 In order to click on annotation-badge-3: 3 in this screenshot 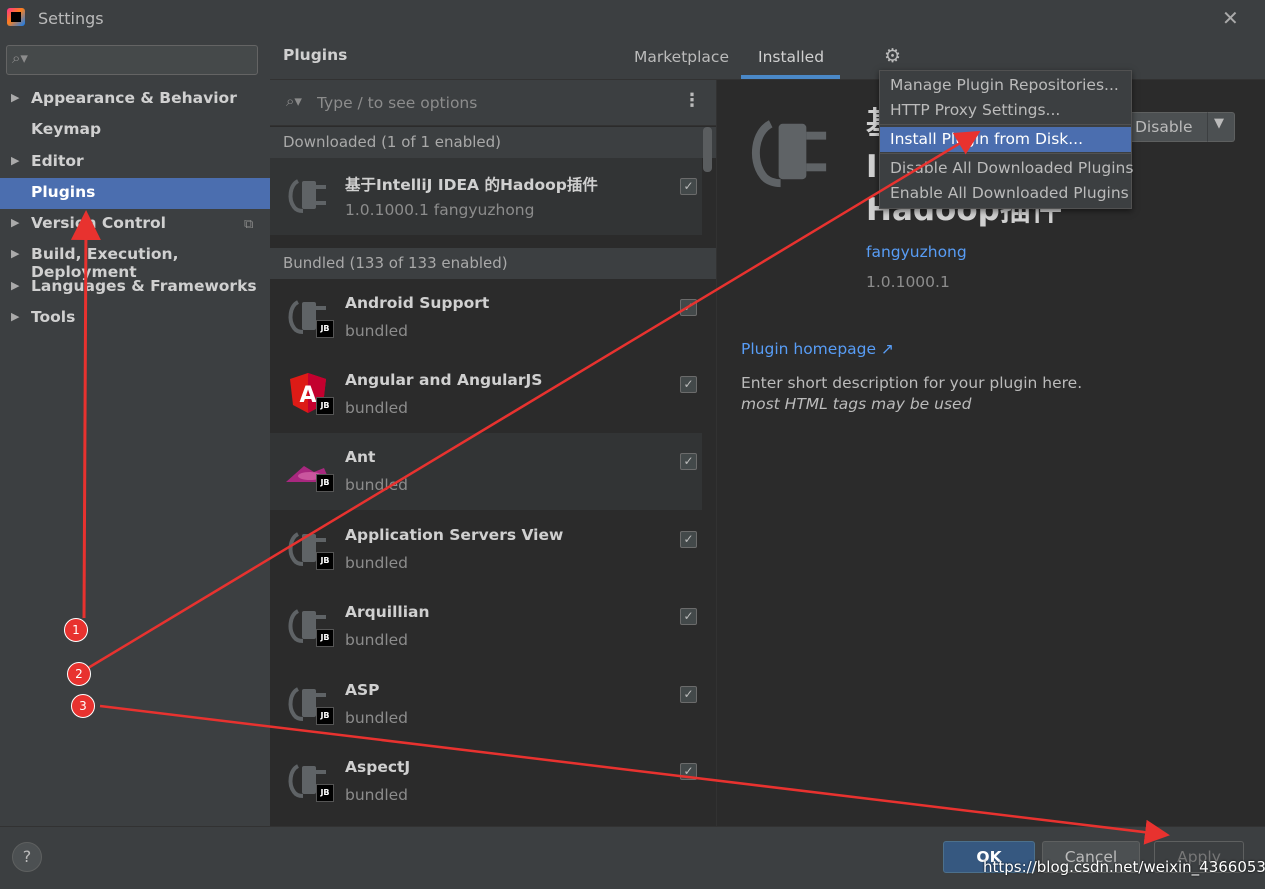, I will do `click(83, 706)`.